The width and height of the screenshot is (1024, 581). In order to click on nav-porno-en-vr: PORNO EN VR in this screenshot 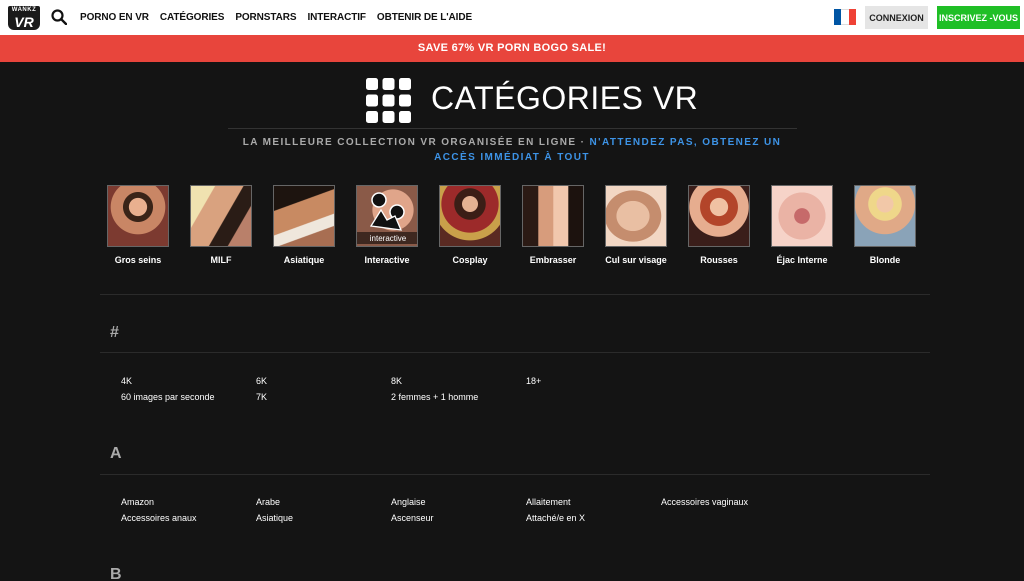, I will do `click(114, 17)`.